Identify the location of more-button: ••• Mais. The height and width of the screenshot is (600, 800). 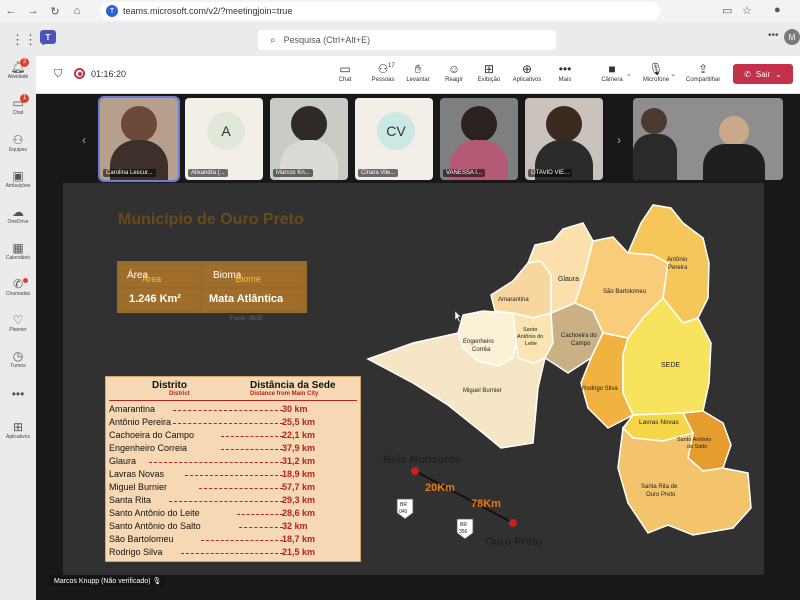
(565, 72).